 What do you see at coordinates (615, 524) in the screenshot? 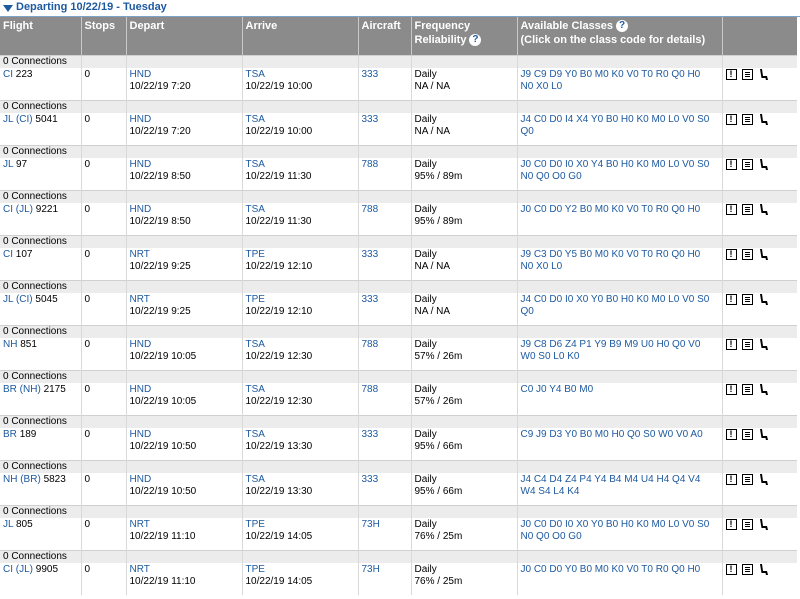
I see `class-codes: J0 C0 D0 I0 X0 Y0 B0 H0 K0 M0 L0 V0 S0` at bounding box center [615, 524].